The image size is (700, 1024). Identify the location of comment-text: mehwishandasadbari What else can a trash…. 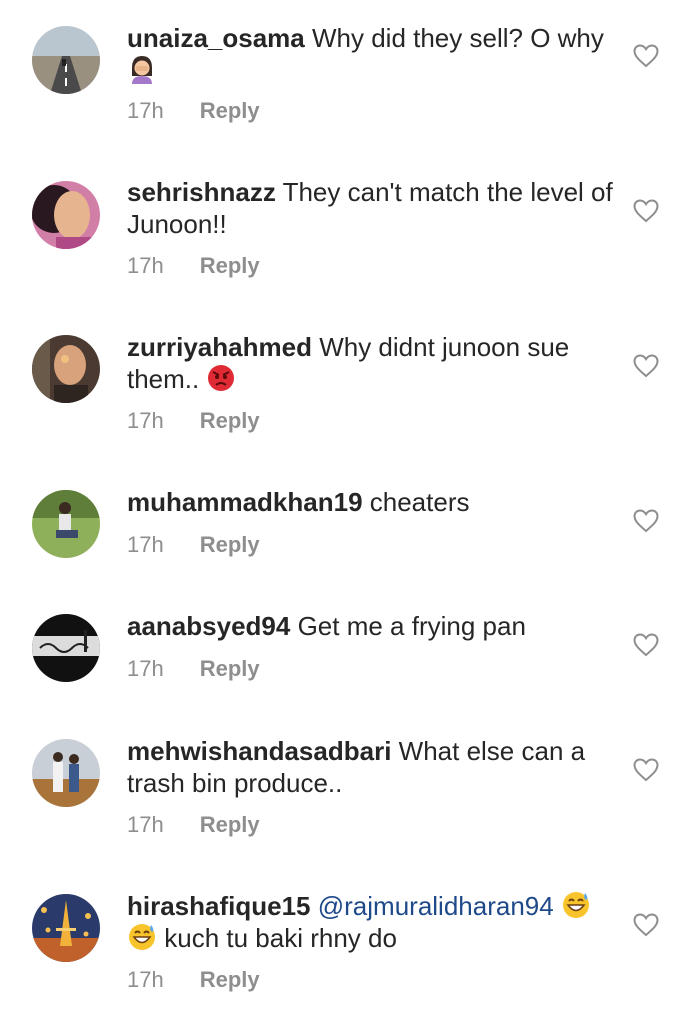
(372, 767).